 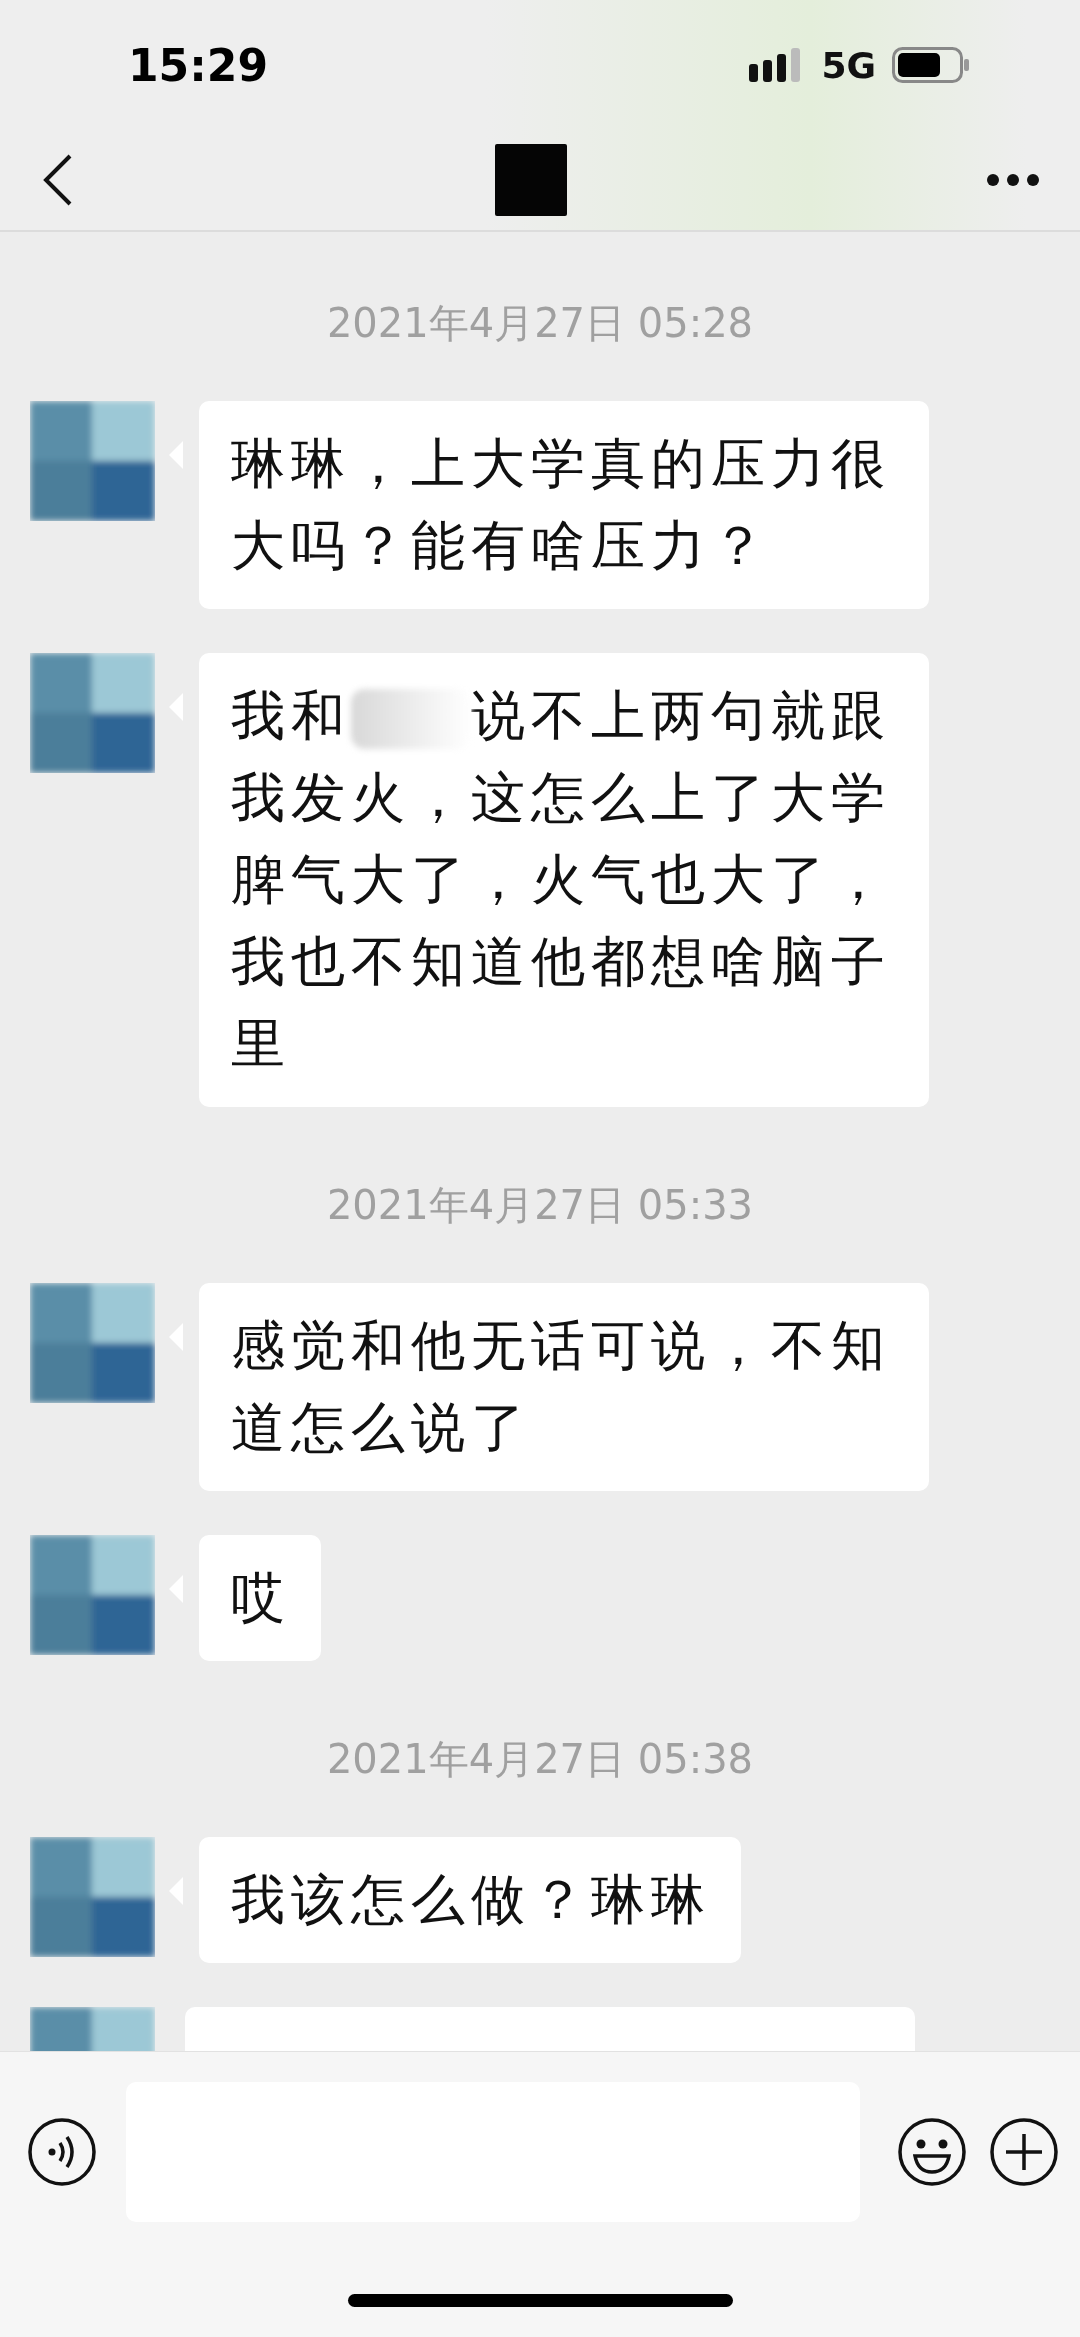 What do you see at coordinates (531, 180) in the screenshot?
I see `redacted-title` at bounding box center [531, 180].